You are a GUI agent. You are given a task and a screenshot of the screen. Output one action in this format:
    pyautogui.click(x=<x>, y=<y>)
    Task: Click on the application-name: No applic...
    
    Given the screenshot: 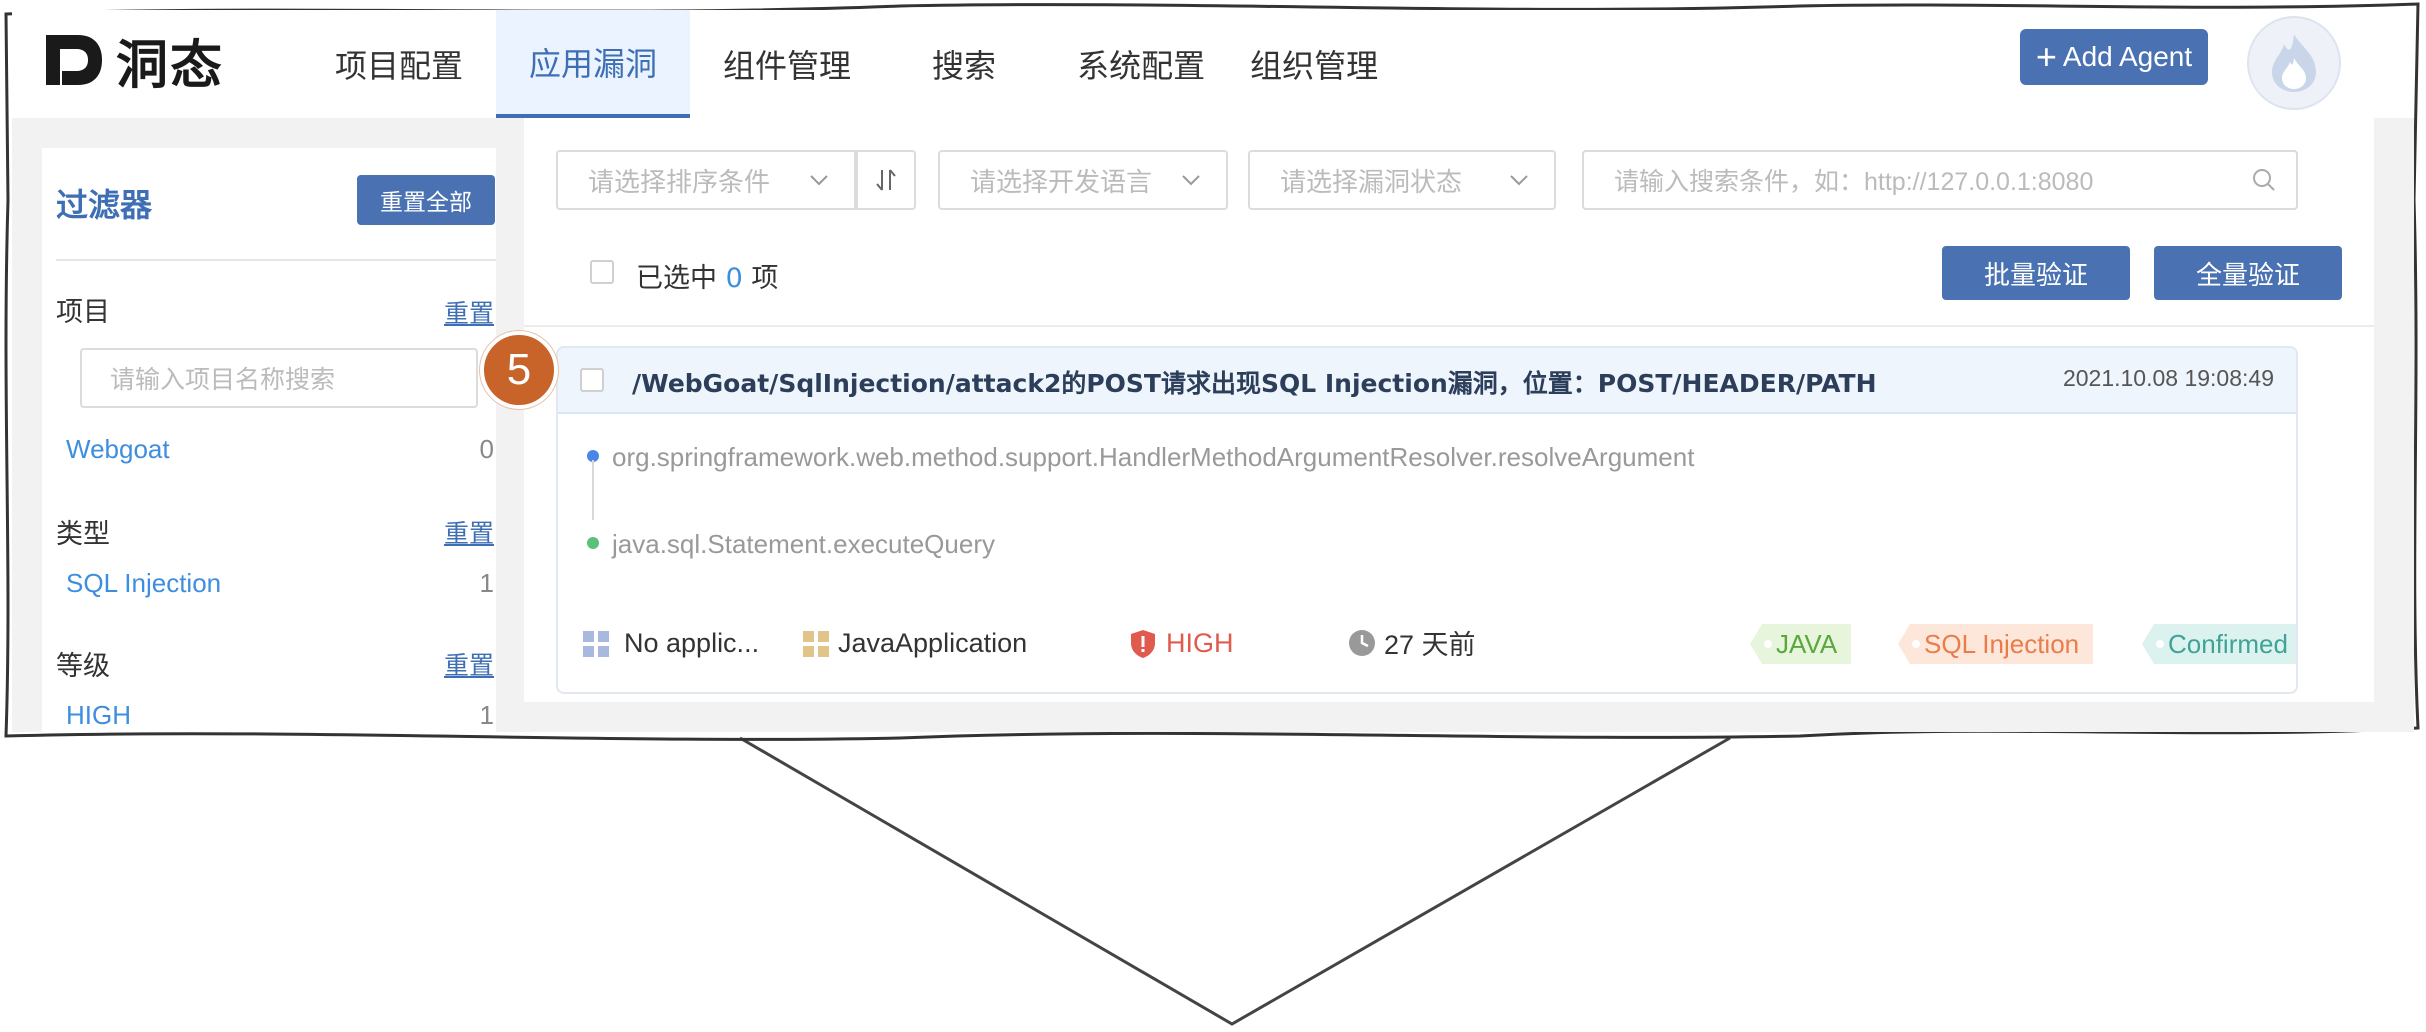 What is the action you would take?
    pyautogui.click(x=692, y=643)
    